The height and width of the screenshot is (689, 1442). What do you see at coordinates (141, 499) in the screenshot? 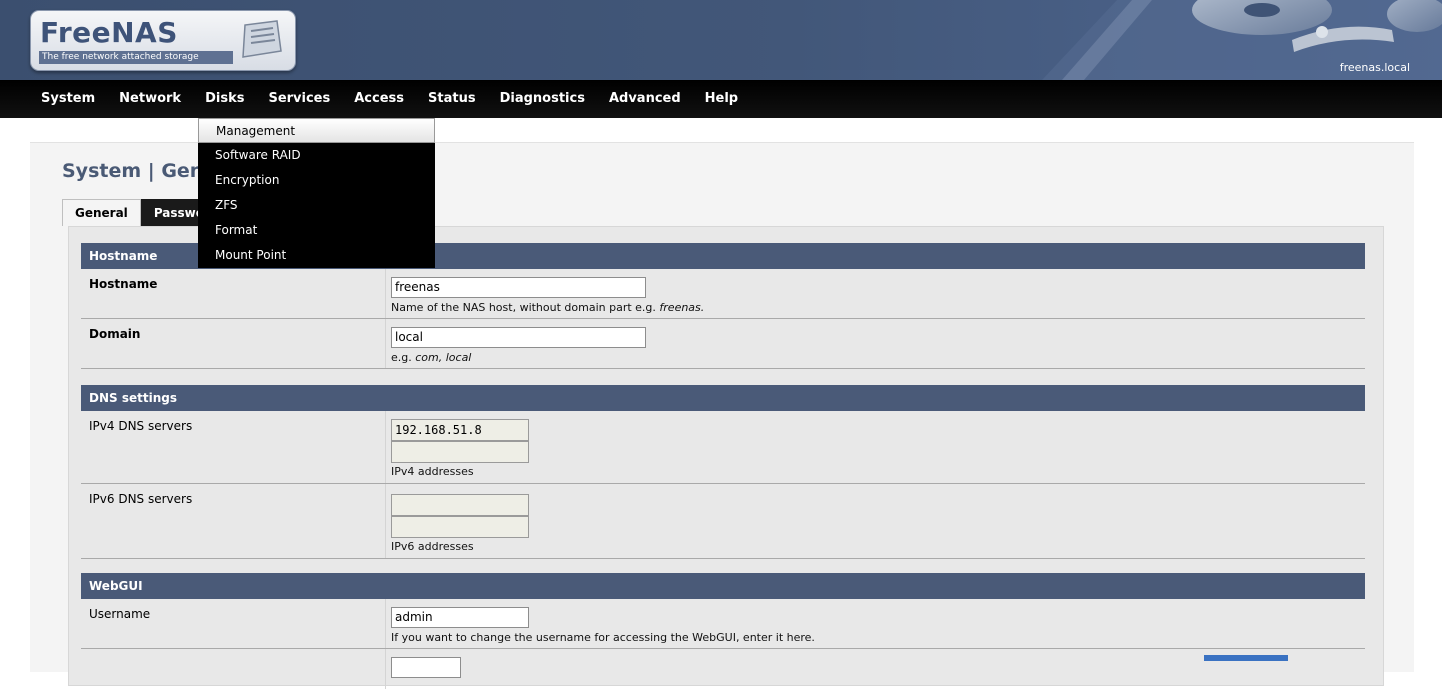
I see `ipv6-dns-label: IPv6 DNS servers` at bounding box center [141, 499].